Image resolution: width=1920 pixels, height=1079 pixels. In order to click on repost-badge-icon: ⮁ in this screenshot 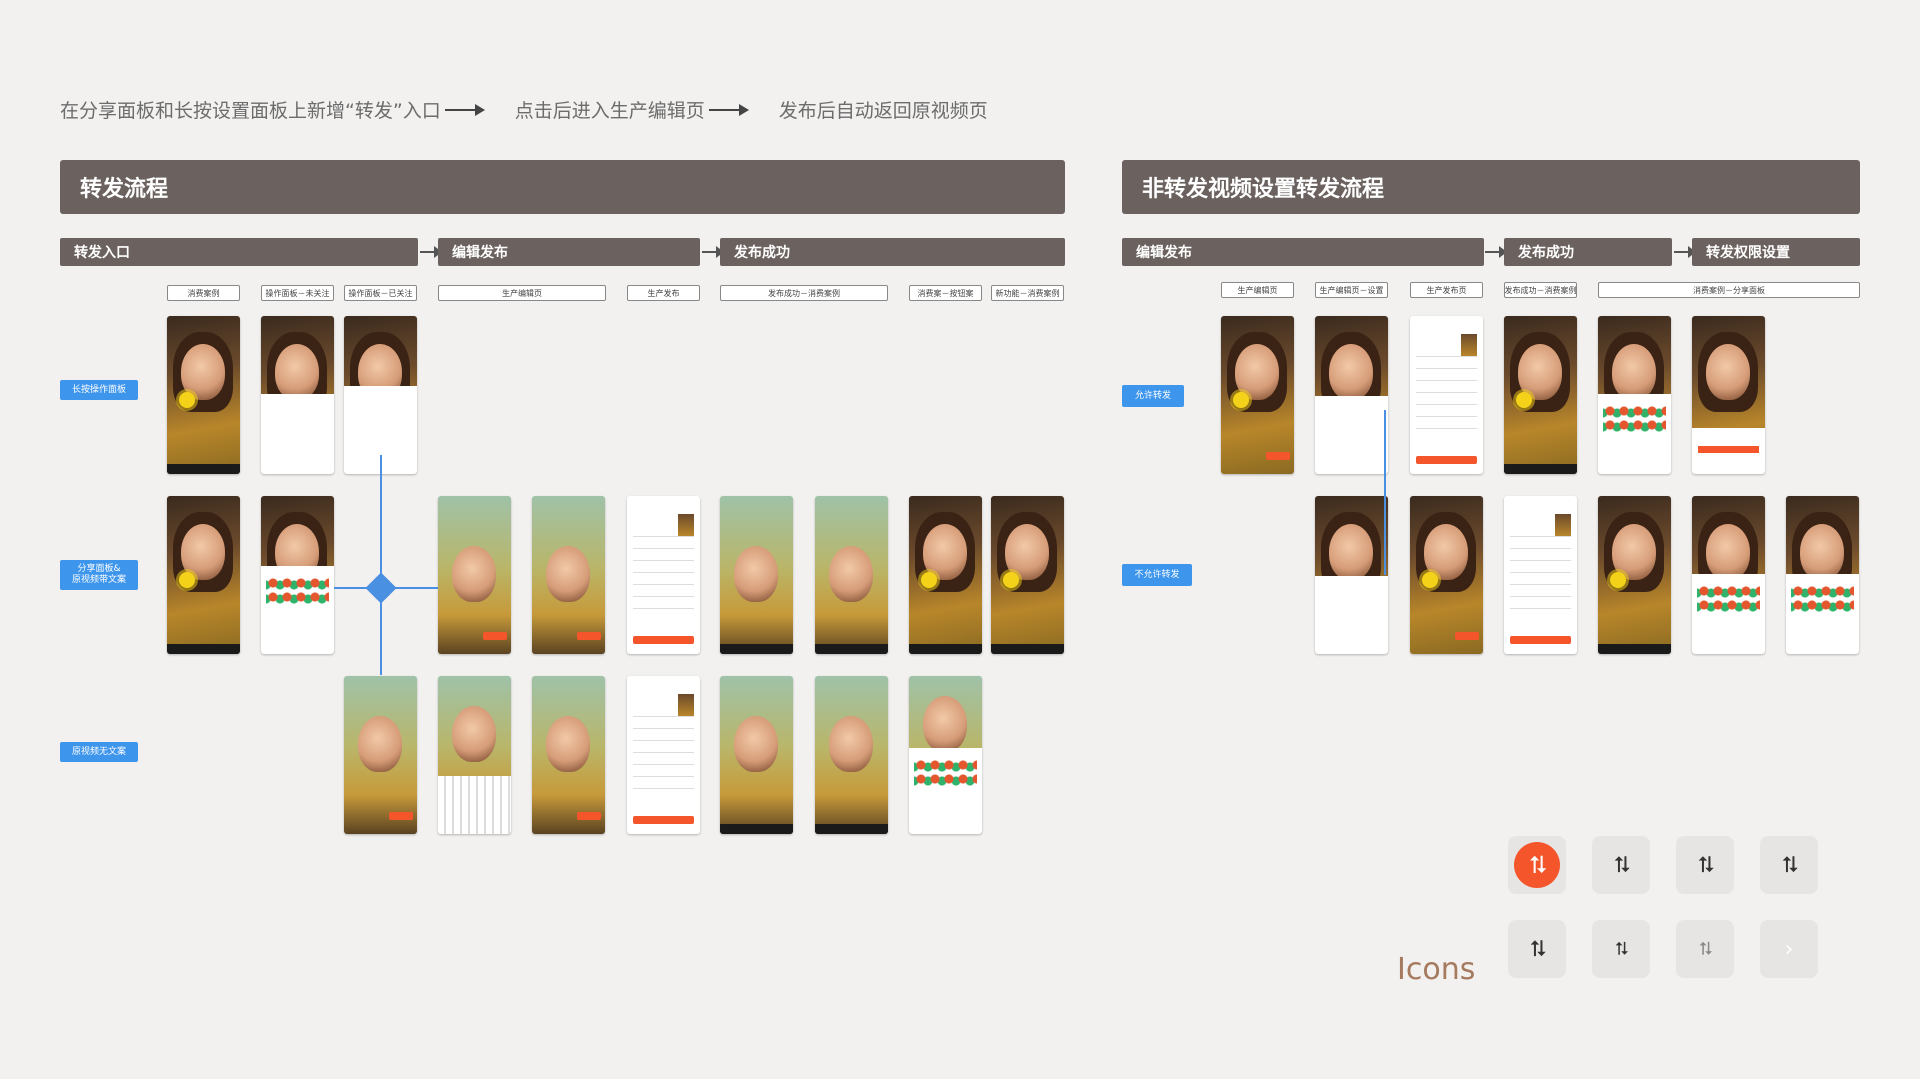, I will do `click(1537, 949)`.